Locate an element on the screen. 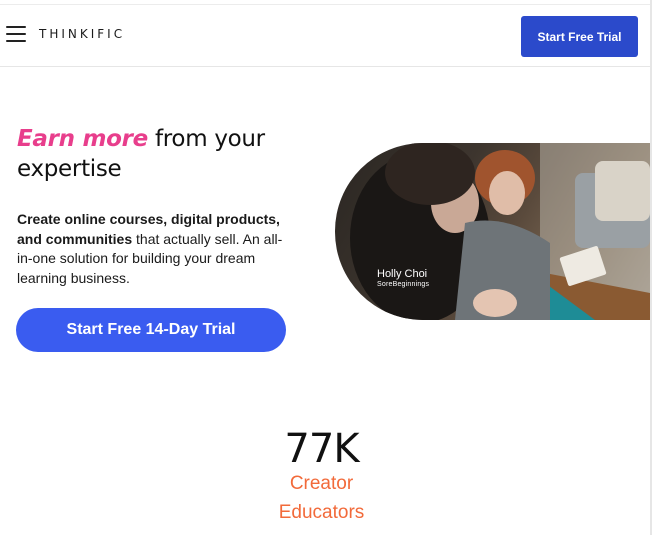 The height and width of the screenshot is (535, 652). hamburger-menu-icon is located at coordinates (17, 34).